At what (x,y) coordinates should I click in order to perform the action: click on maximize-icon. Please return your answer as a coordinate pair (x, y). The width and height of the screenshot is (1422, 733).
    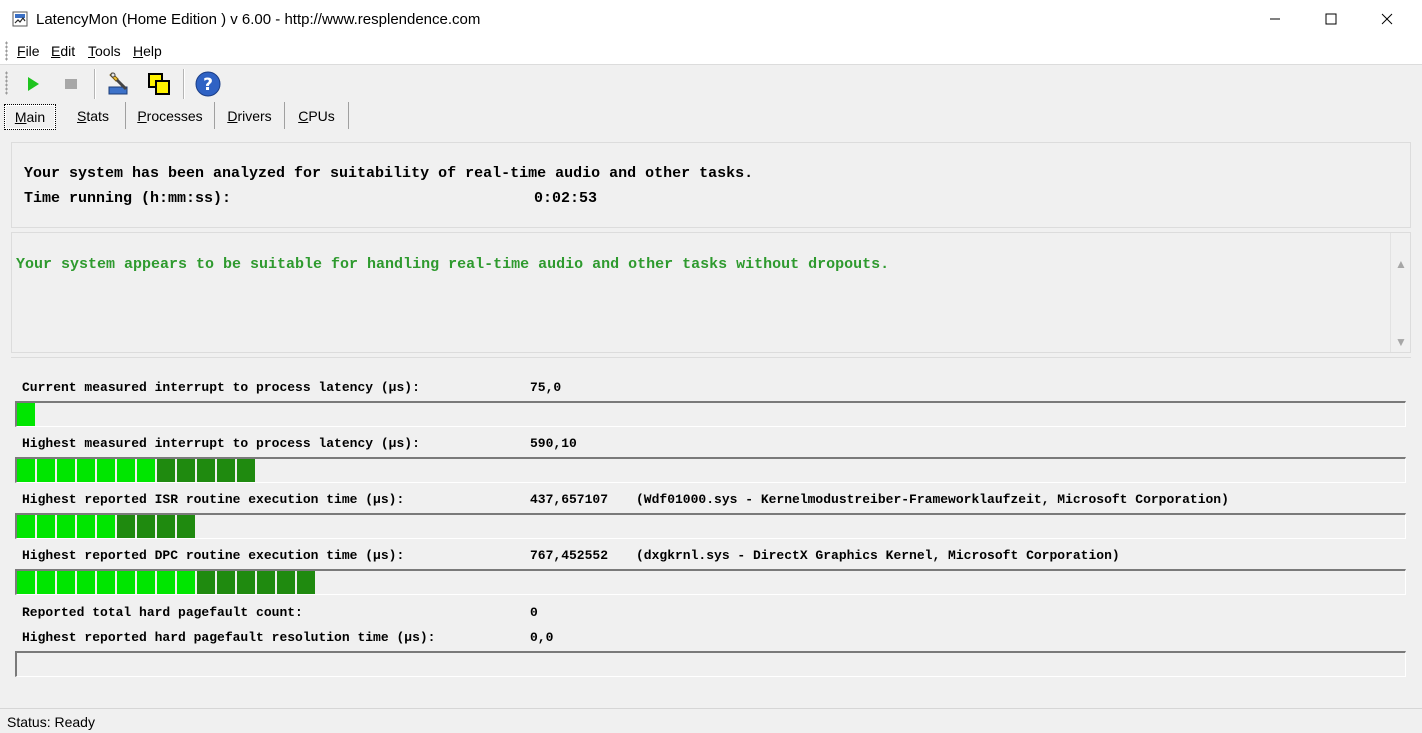
    Looking at the image, I should click on (1331, 19).